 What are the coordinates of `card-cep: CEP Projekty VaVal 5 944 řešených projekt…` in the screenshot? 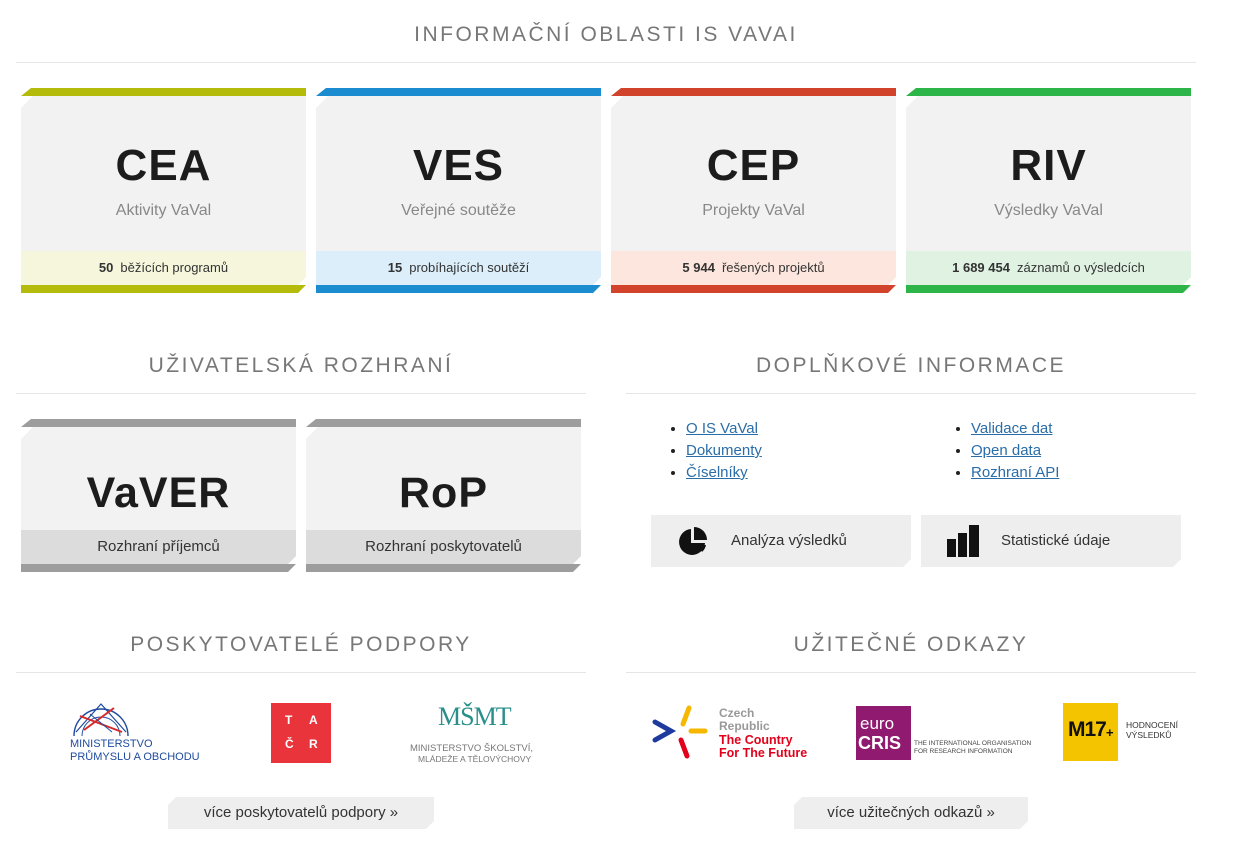 It's located at (753, 190).